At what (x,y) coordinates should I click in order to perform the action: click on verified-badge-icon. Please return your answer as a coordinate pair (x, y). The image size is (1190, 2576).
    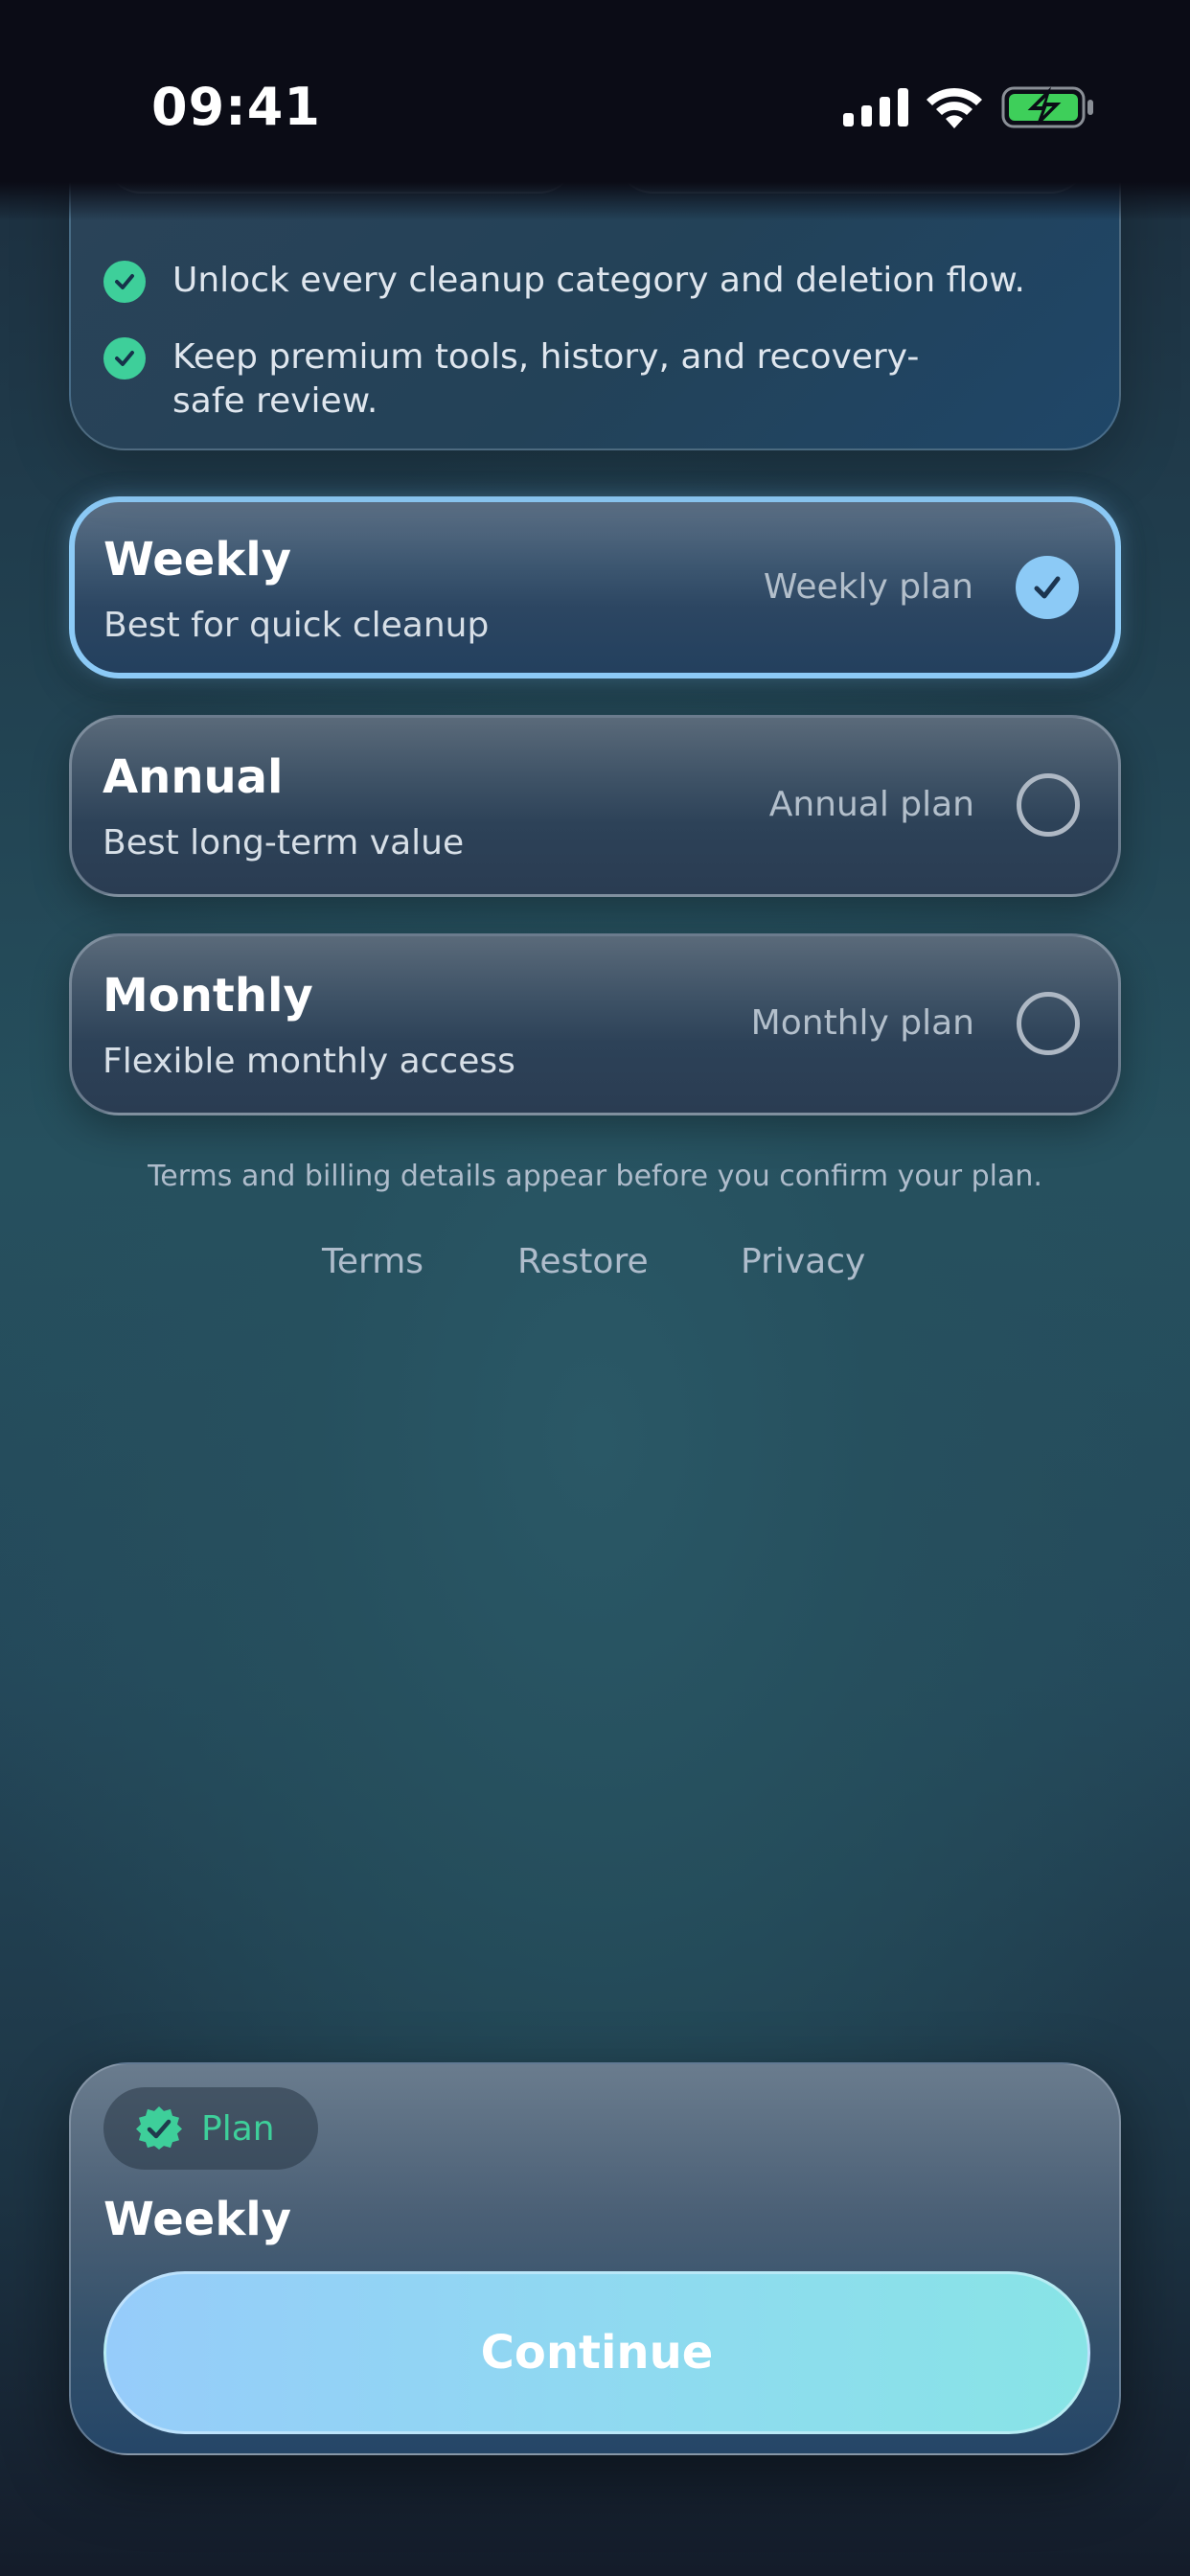
    Looking at the image, I should click on (159, 2127).